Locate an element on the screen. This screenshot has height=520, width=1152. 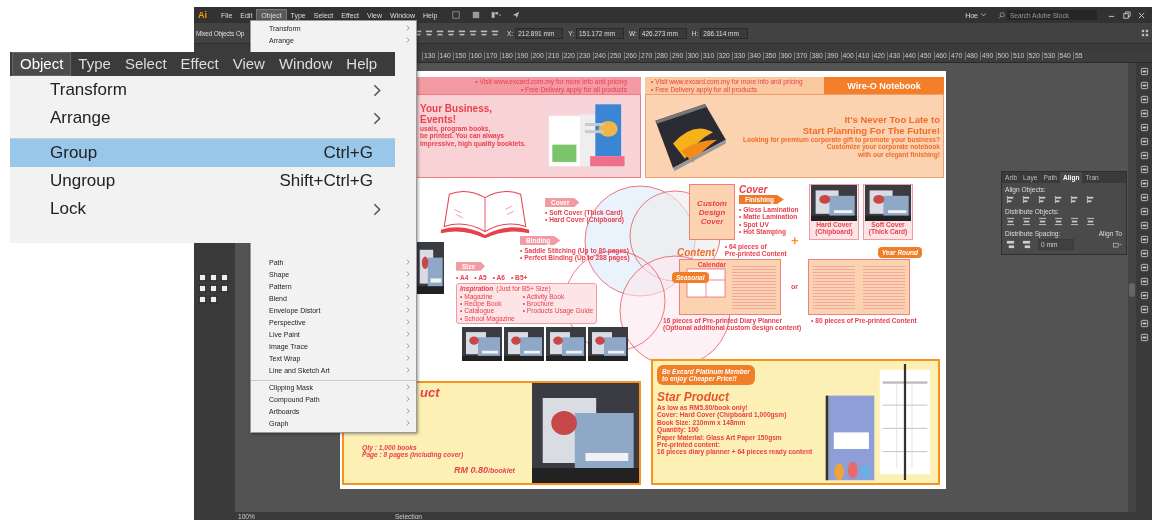
menu-item: View is located at coordinates (248, 64).